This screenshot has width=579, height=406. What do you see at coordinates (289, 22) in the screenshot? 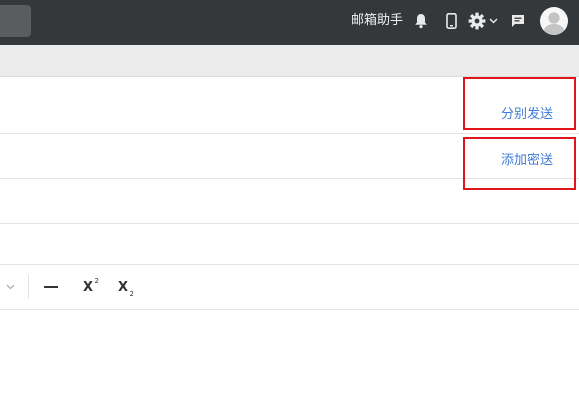
I see `top-bar: 邮箱助手` at bounding box center [289, 22].